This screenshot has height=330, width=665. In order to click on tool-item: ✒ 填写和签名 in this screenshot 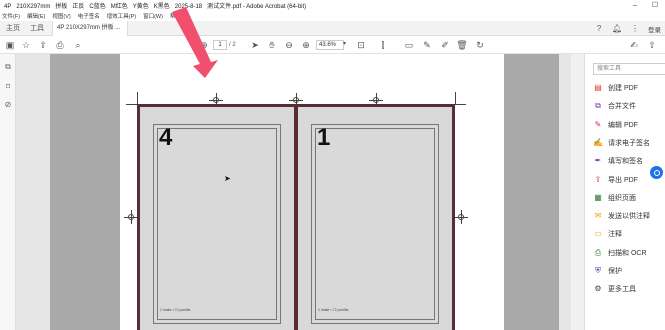, I will do `click(618, 161)`.